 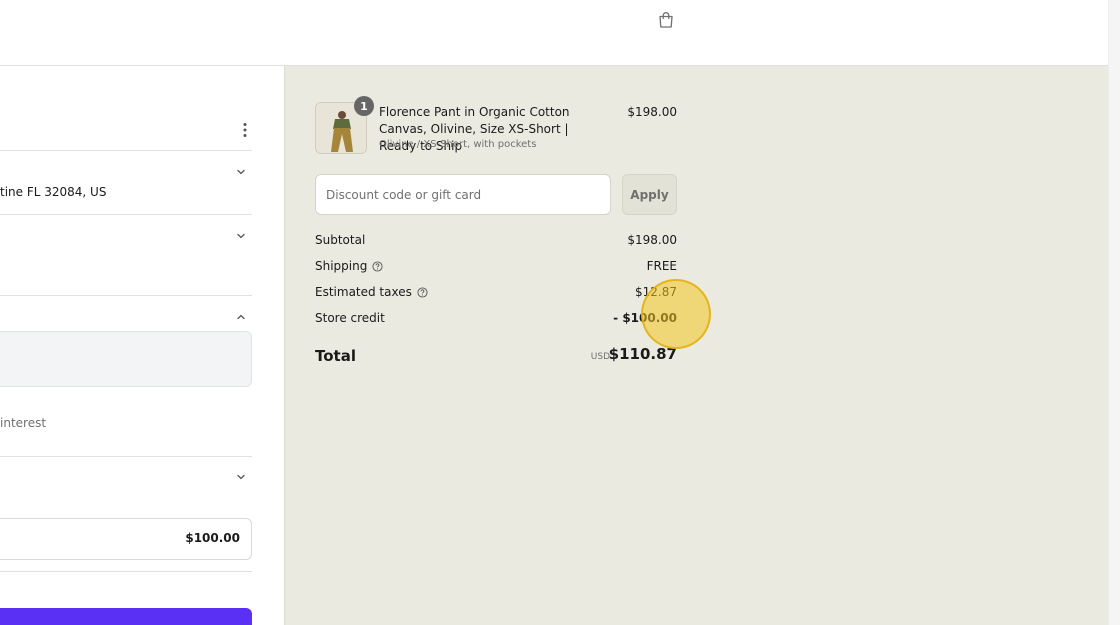 What do you see at coordinates (23, 423) in the screenshot?
I see `installments-info-text: interest` at bounding box center [23, 423].